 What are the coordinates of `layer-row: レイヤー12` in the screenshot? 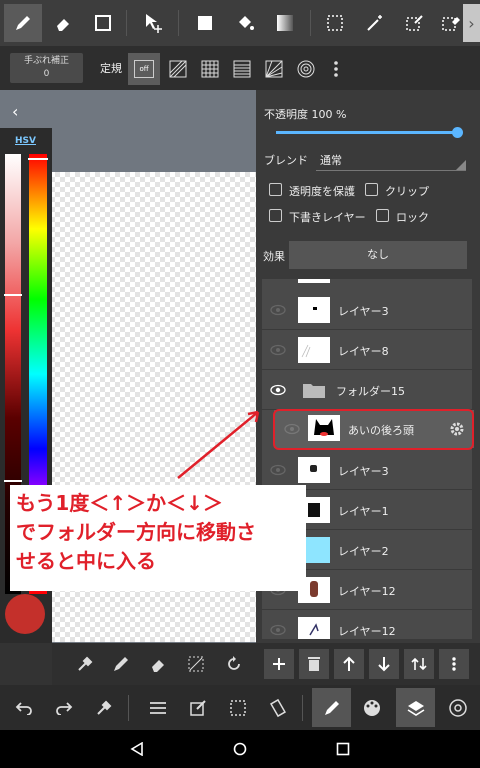 It's located at (367, 625).